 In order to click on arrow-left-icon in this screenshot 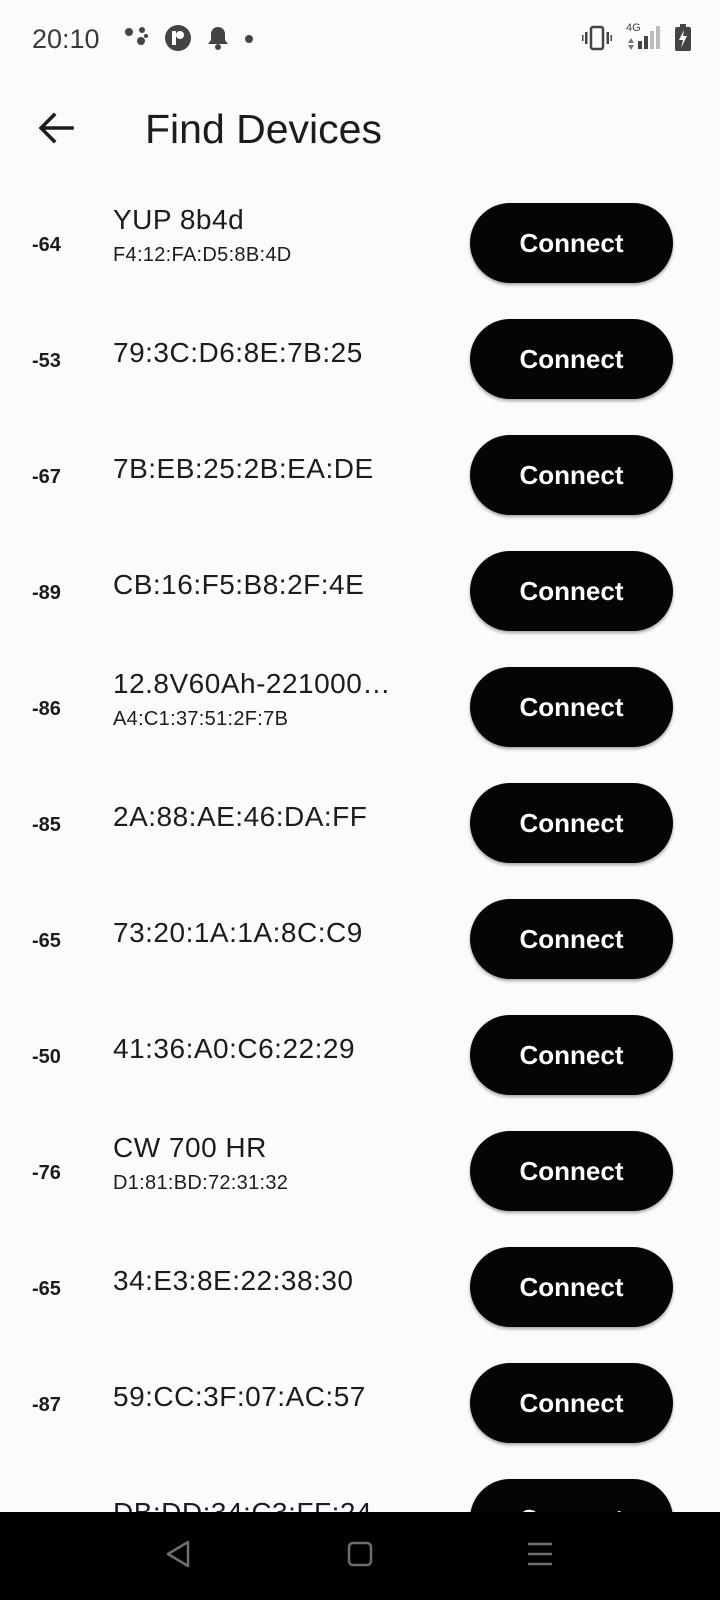, I will do `click(56, 130)`.